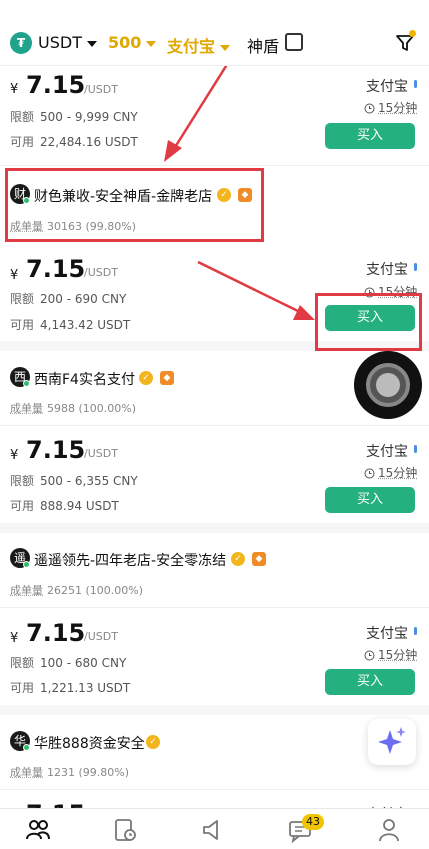 Image resolution: width=429 pixels, height=849 pixels. I want to click on available-value: 888.94 USDT, so click(79, 506).